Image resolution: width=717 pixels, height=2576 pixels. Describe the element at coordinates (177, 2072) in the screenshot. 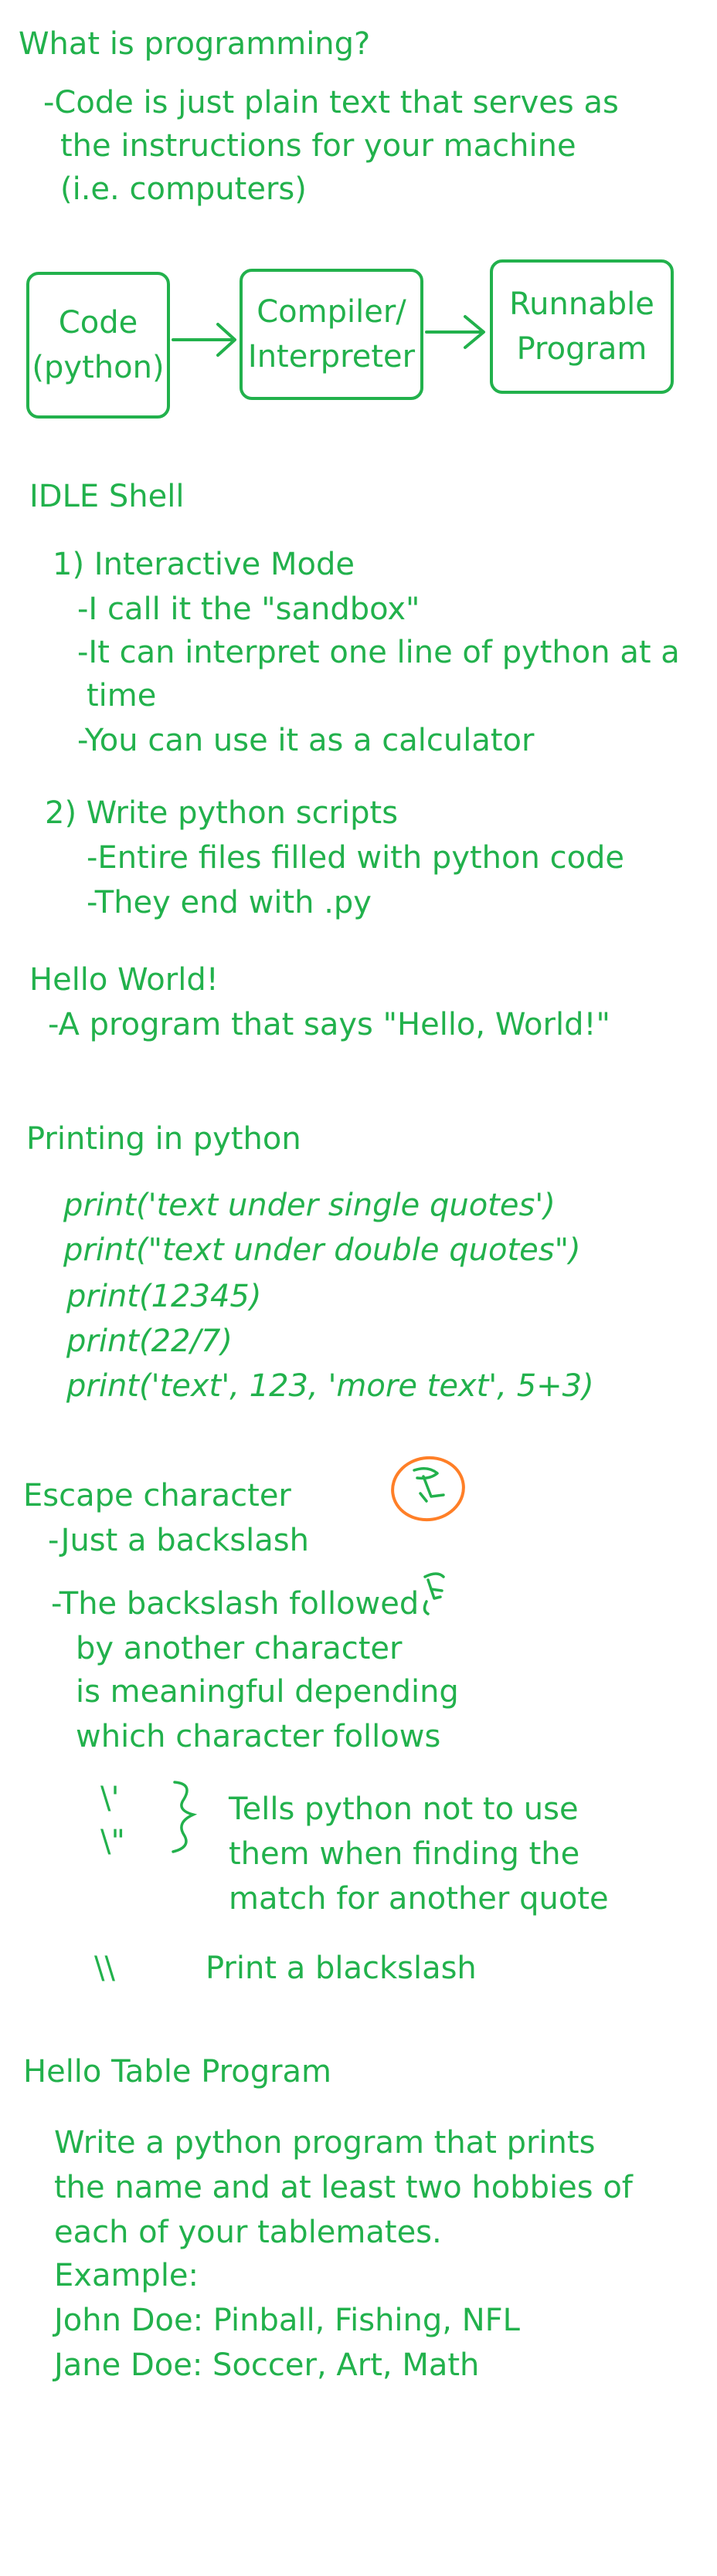

I see `heading-hello-table: Hello Table Program` at that location.